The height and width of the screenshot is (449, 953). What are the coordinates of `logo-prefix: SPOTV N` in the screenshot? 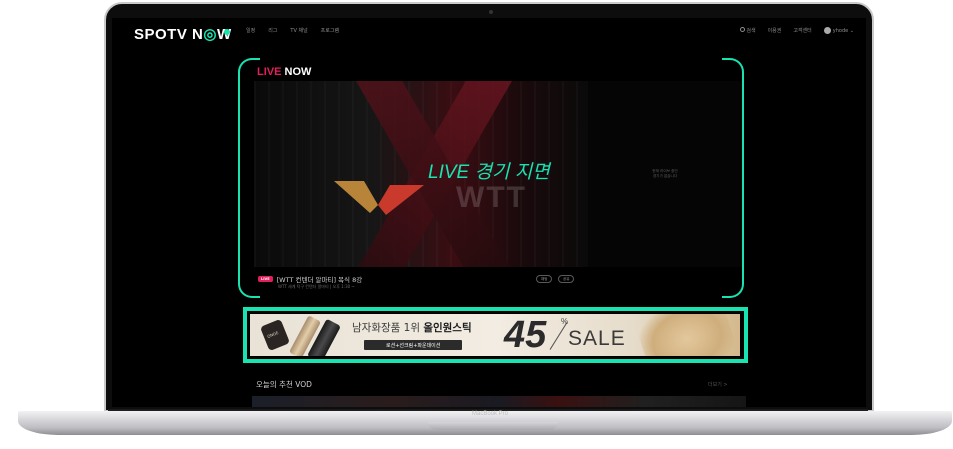 It's located at (169, 34).